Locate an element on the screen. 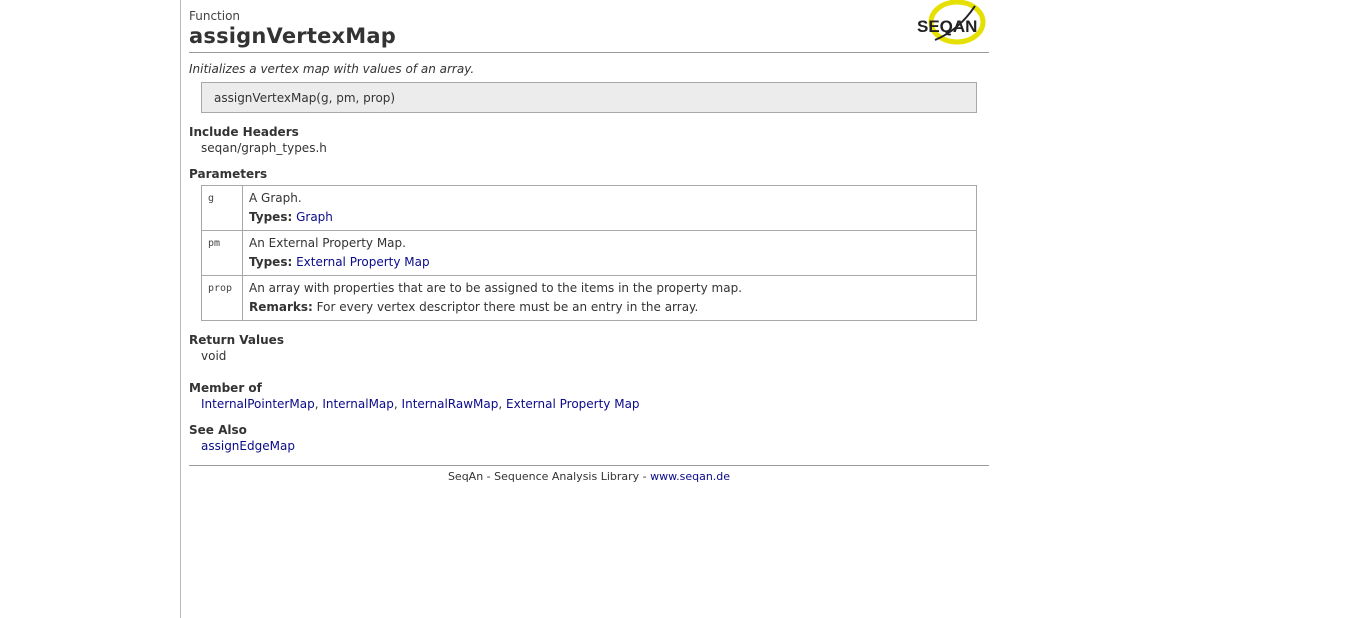 The image size is (1349, 618). type-link-graph: Graph is located at coordinates (314, 217).